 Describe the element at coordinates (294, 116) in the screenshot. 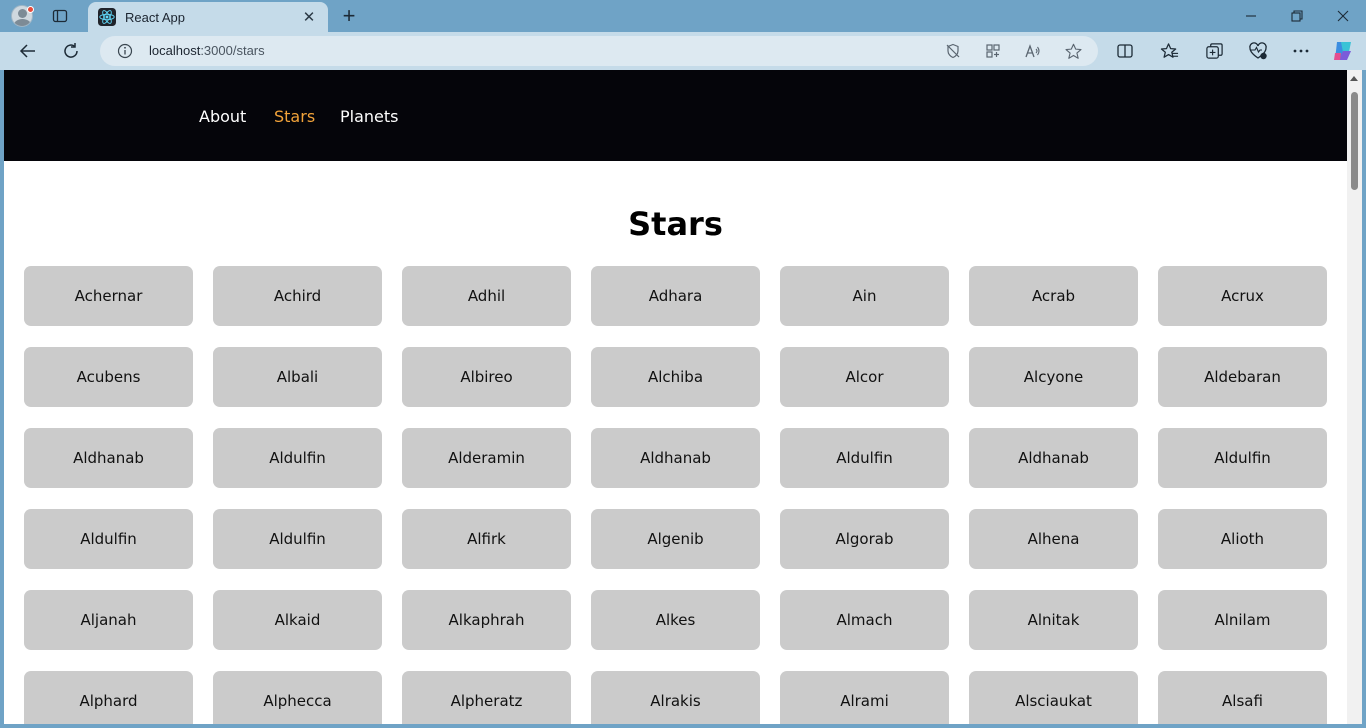

I see `nav-link-stars: Stars` at that location.